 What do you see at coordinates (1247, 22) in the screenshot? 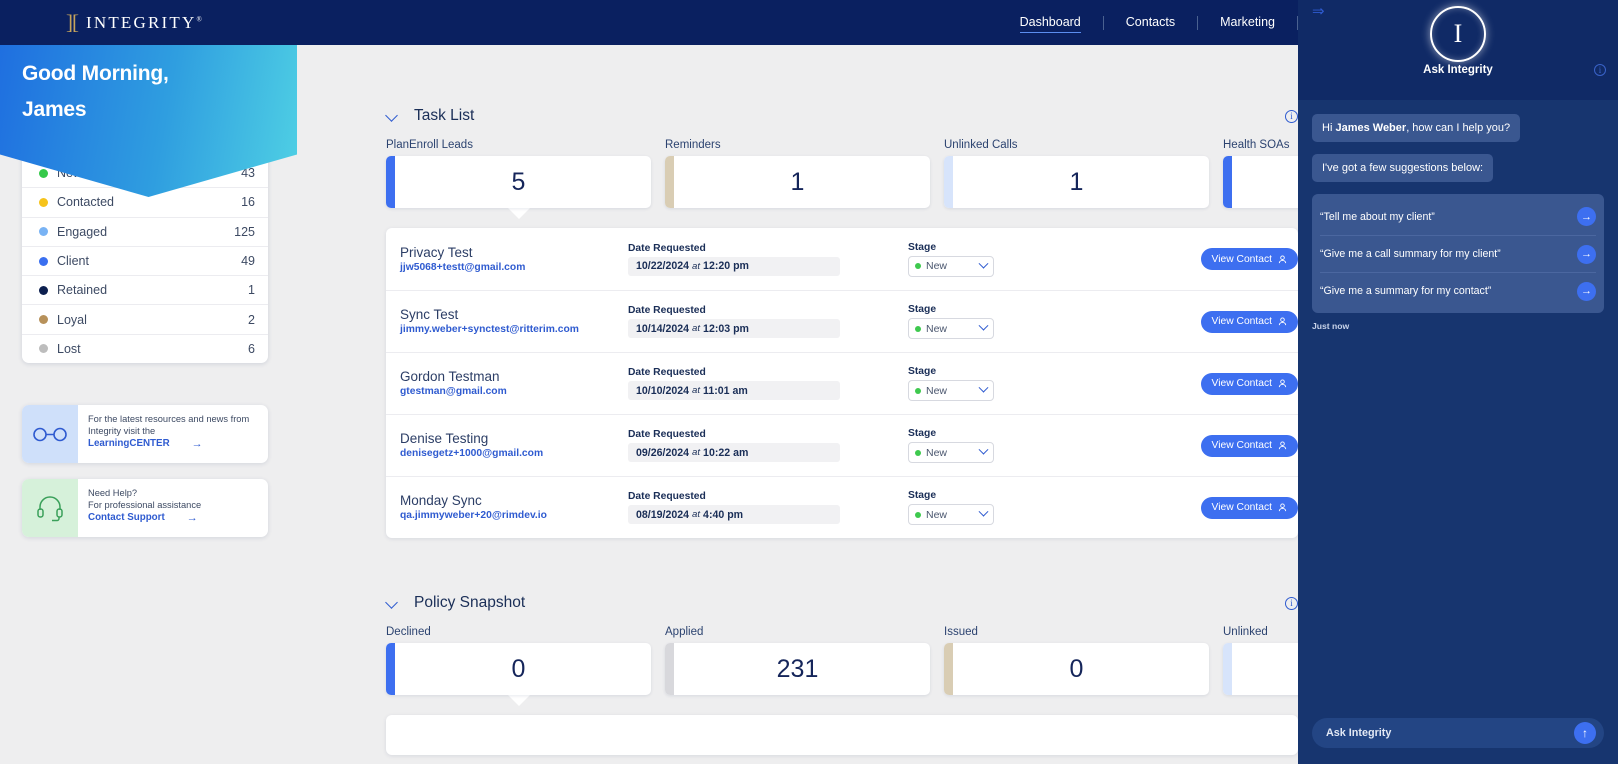
I see `nav-item-marketing: Marketing` at bounding box center [1247, 22].